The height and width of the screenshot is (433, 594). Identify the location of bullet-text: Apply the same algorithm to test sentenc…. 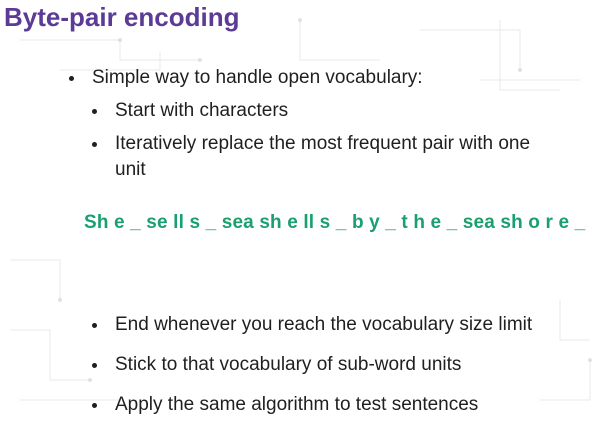
(297, 404).